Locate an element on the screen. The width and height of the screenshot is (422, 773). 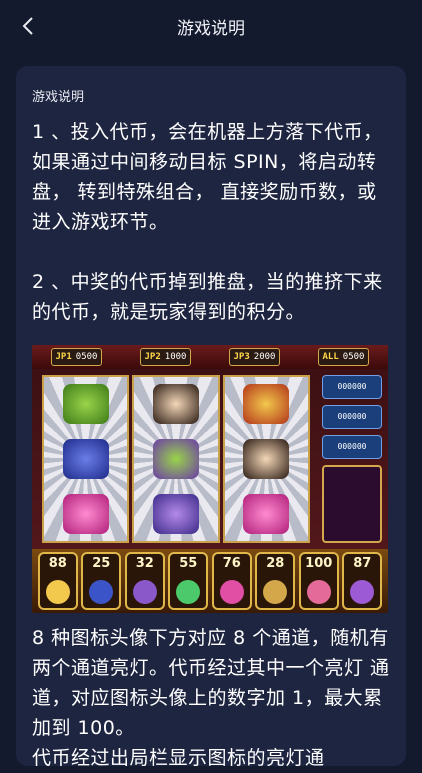
paragraph-4: 代币经过出局栏显示图标的亮灯通 is located at coordinates (178, 758).